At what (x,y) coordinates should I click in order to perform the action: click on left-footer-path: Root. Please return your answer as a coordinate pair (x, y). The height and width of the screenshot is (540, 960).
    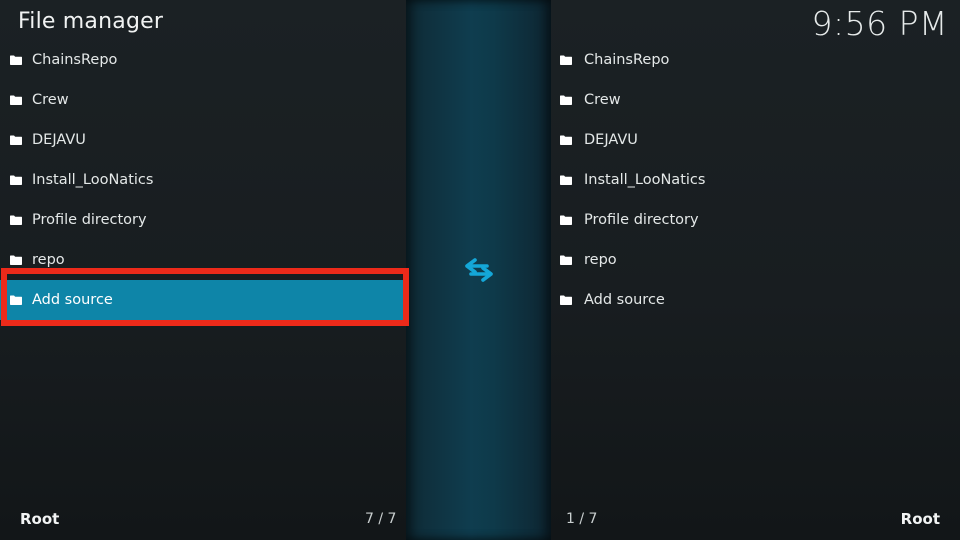
    Looking at the image, I should click on (40, 519).